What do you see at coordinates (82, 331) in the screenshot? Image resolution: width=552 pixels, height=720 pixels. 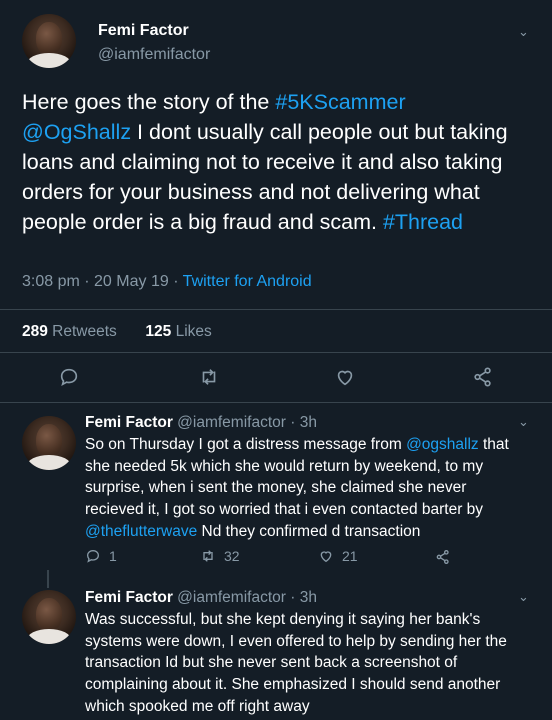 I see `retweets-label: Retweets` at bounding box center [82, 331].